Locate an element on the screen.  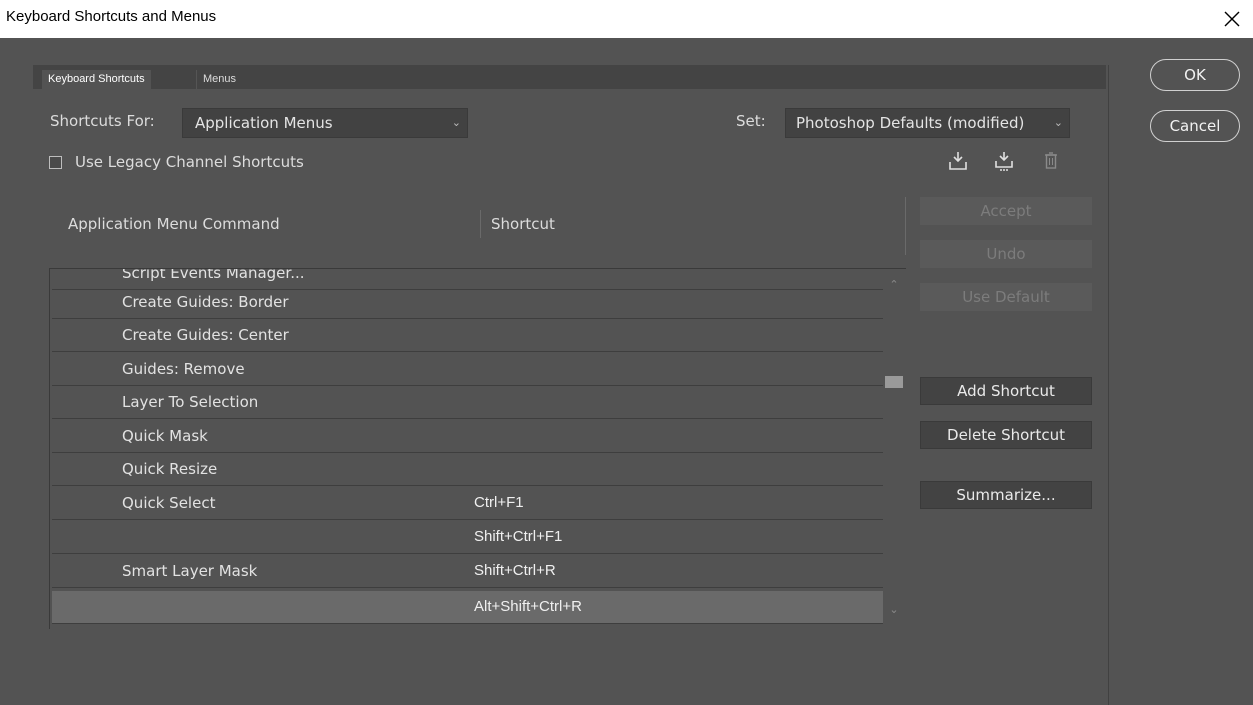
shortcuts-for-value: Application Menus is located at coordinates (264, 123).